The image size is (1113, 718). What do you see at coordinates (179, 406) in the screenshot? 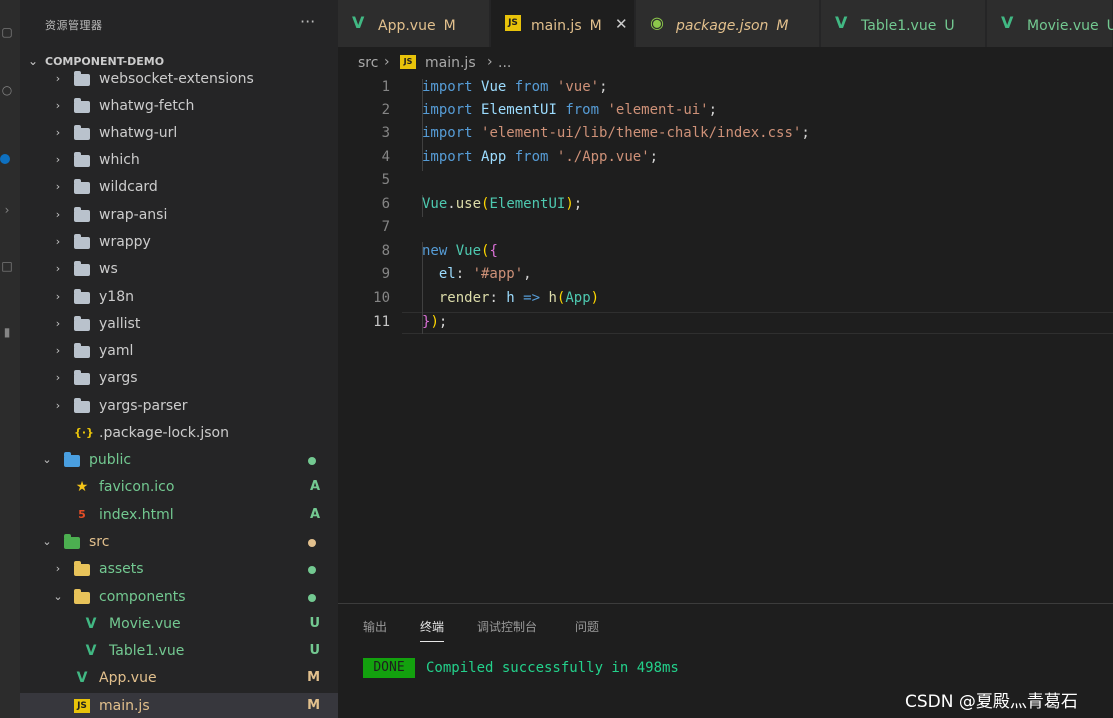
I see `tree-item: › yargs-parser` at bounding box center [179, 406].